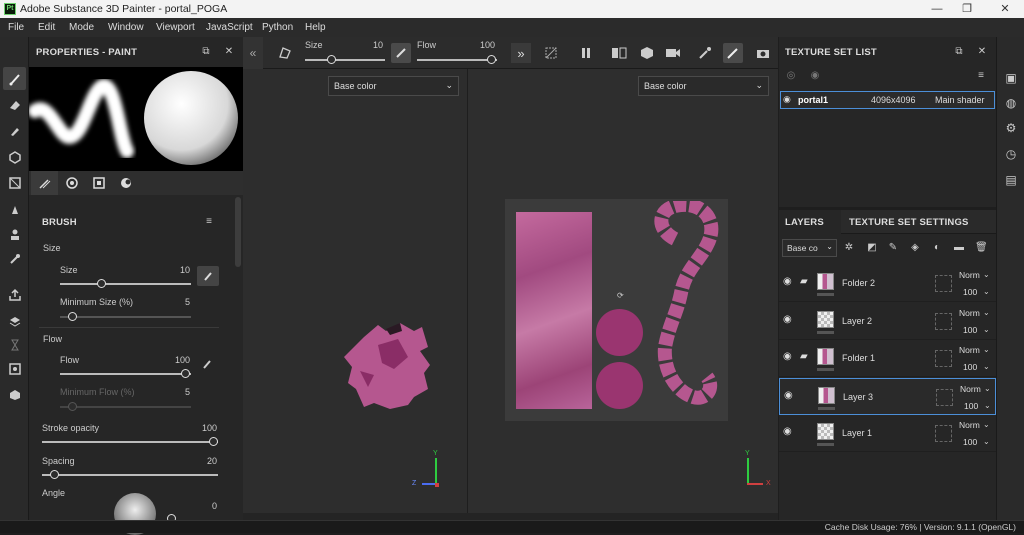 Image resolution: width=1024 pixels, height=535 pixels. What do you see at coordinates (858, 397) in the screenshot?
I see `layer-name: Layer 3` at bounding box center [858, 397].